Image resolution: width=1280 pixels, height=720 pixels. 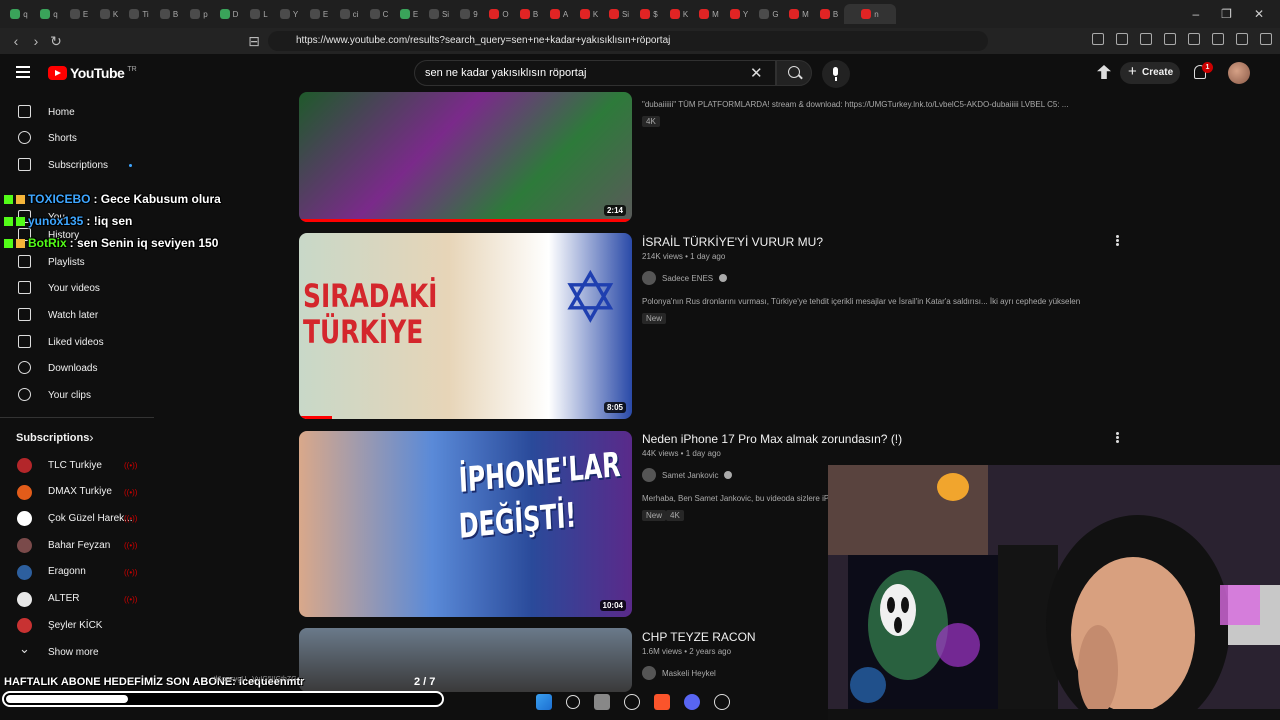 What do you see at coordinates (499, 14) in the screenshot?
I see `browser-tab: O` at bounding box center [499, 14].